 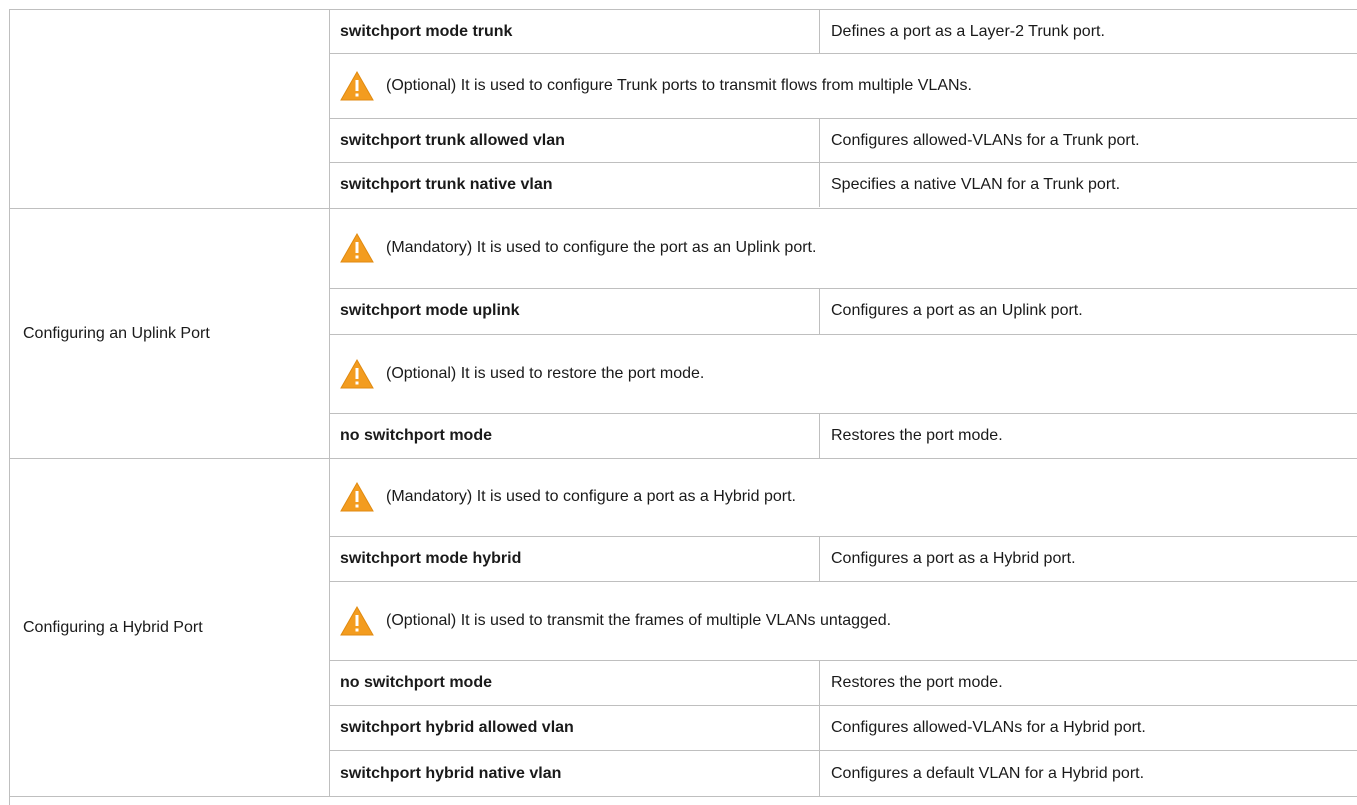 What do you see at coordinates (968, 31) in the screenshot?
I see `description-cell: Defines a port as a Layer-2 Trunk port.` at bounding box center [968, 31].